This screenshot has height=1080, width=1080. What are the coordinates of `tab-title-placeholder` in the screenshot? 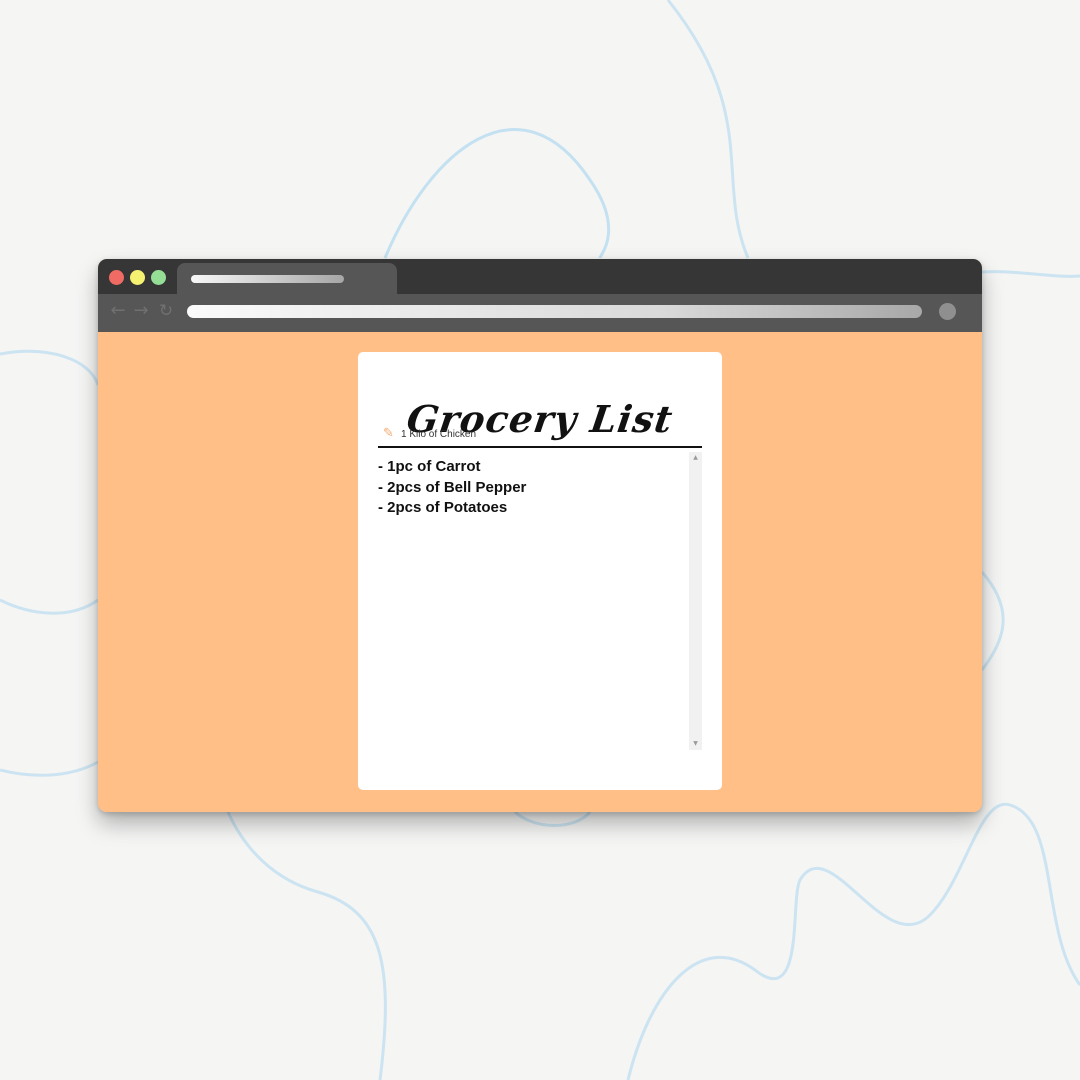 It's located at (267, 279).